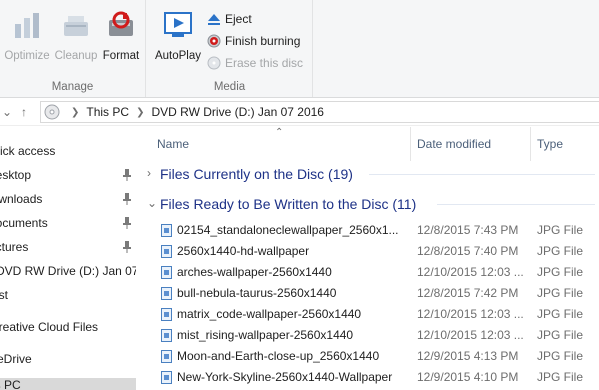  I want to click on file-name: arches-wallpaper-2560x1440, so click(254, 272).